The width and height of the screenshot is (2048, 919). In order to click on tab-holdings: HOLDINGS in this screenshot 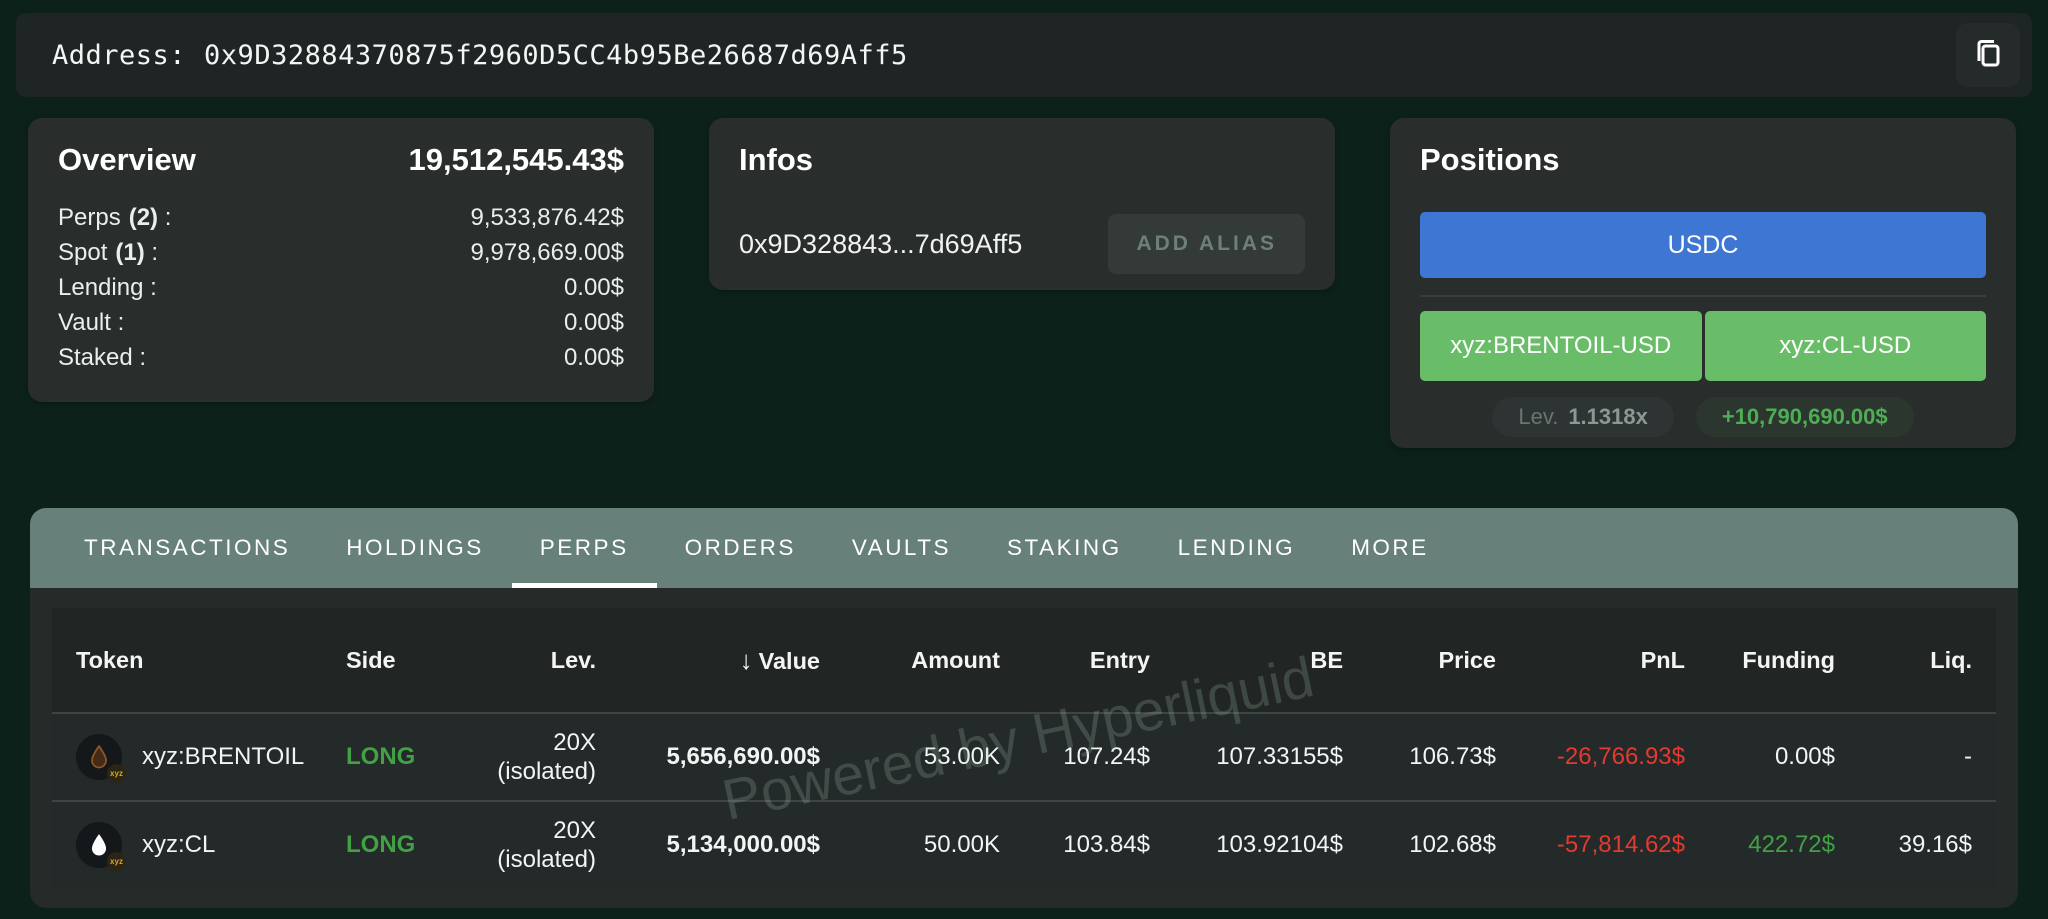, I will do `click(415, 548)`.